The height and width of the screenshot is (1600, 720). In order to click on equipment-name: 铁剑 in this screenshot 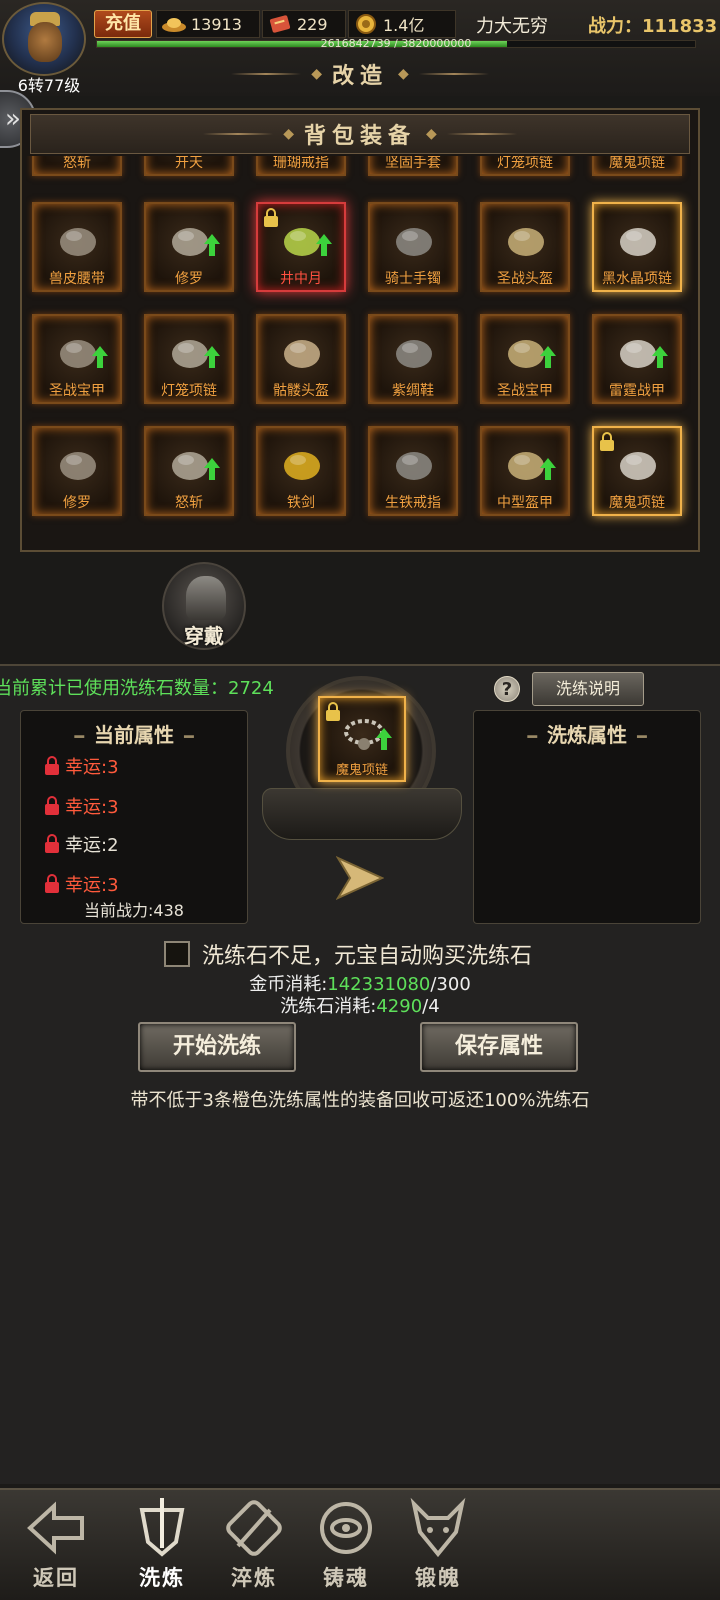, I will do `click(301, 503)`.